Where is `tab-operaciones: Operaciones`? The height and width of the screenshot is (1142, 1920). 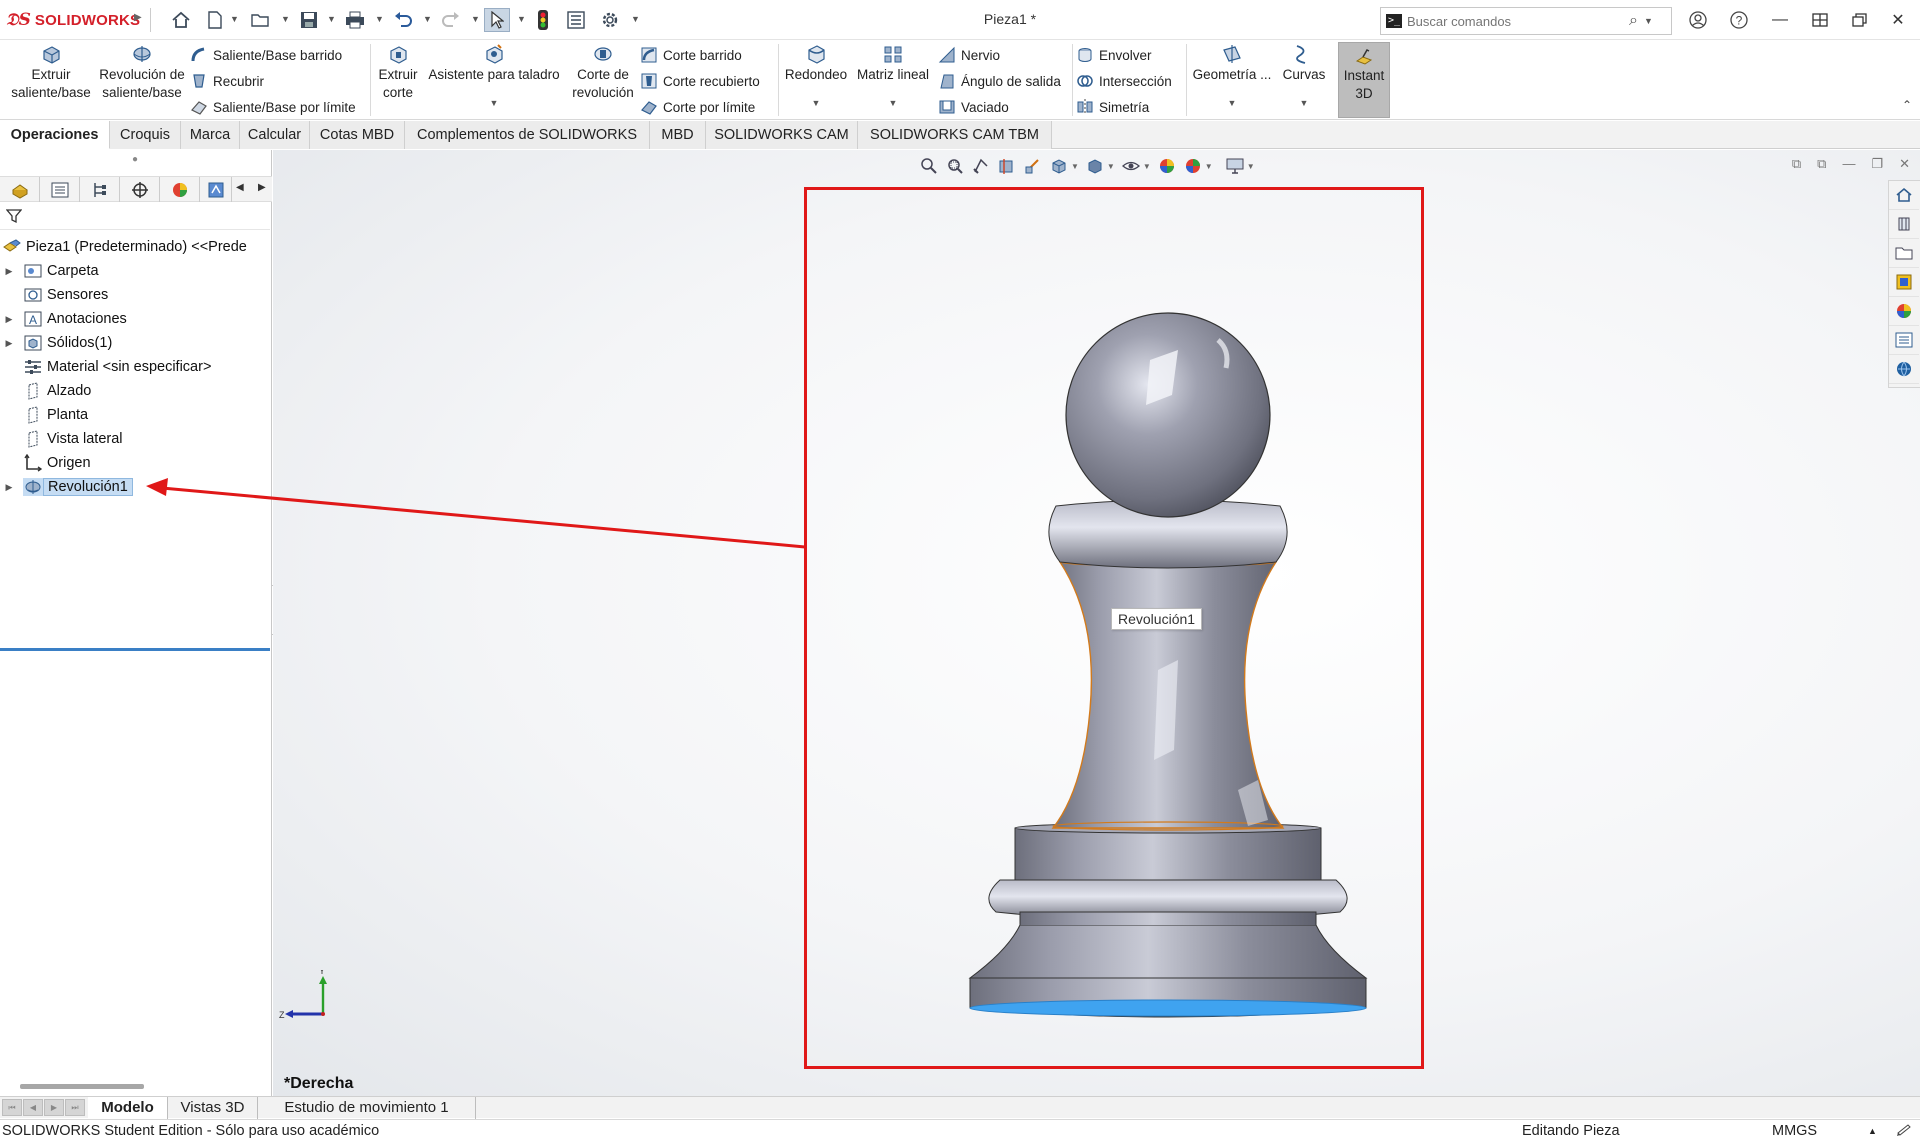
tab-operaciones: Operaciones is located at coordinates (55, 135).